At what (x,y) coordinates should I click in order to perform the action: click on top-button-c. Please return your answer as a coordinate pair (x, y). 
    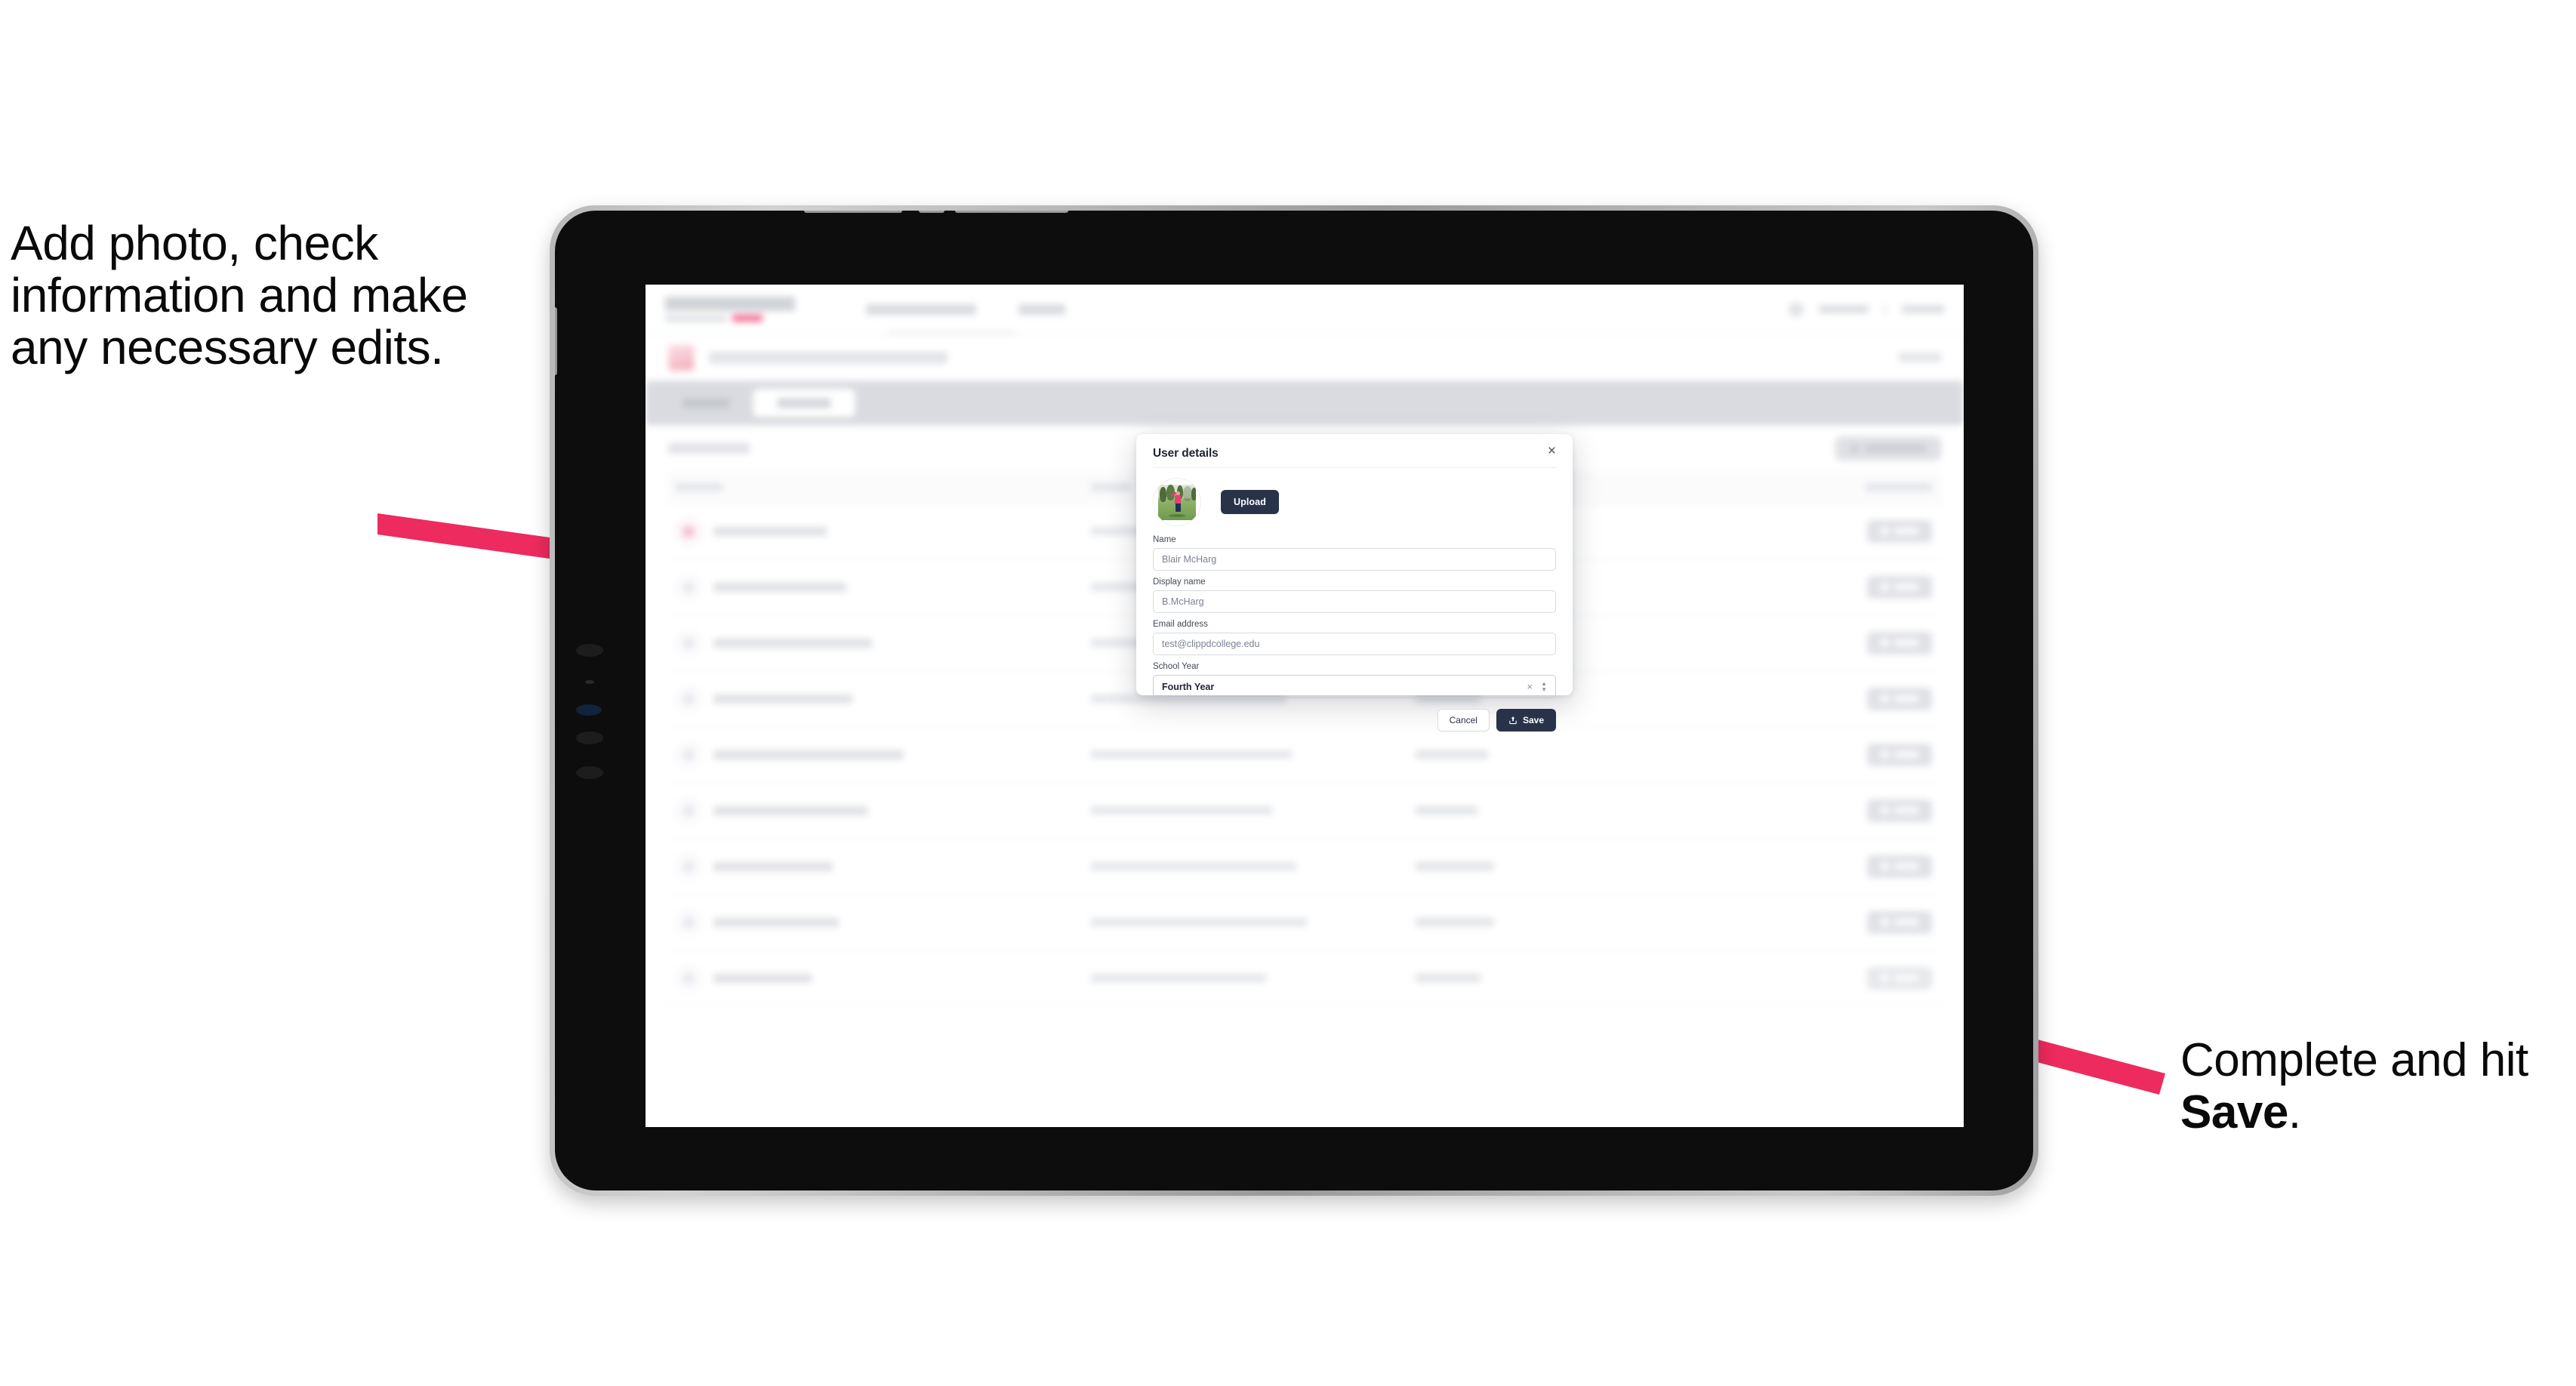
    Looking at the image, I should click on (1011, 212).